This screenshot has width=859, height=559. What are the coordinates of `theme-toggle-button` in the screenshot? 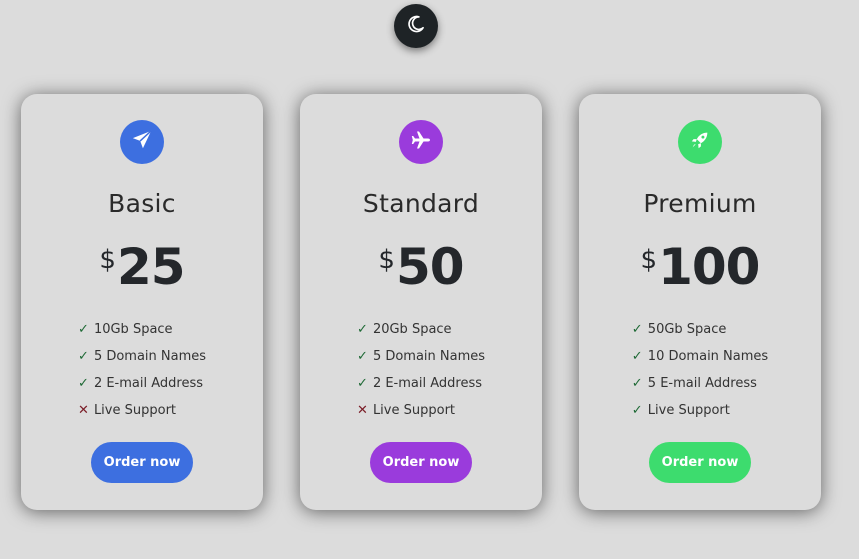 It's located at (416, 26).